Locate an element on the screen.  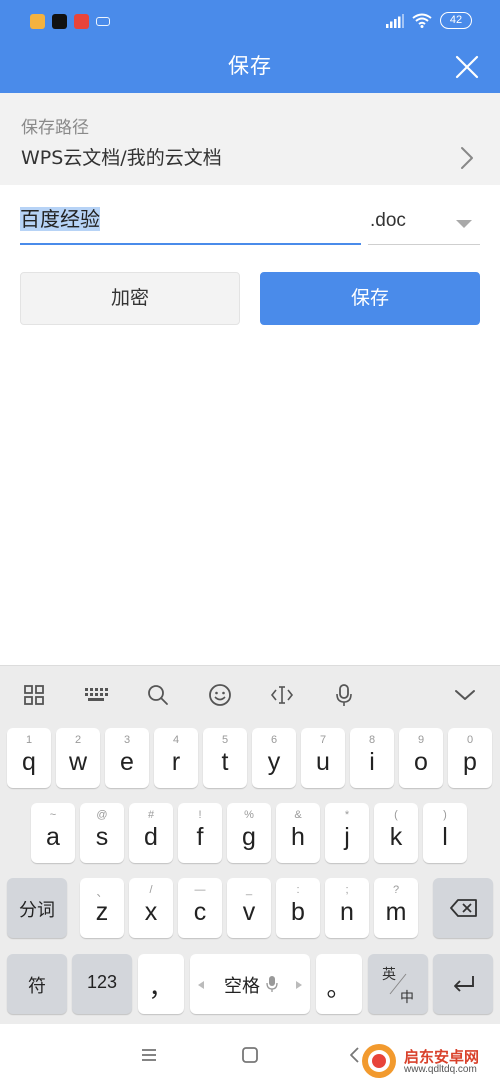
cursor-move-button is located at coordinates (282, 695).